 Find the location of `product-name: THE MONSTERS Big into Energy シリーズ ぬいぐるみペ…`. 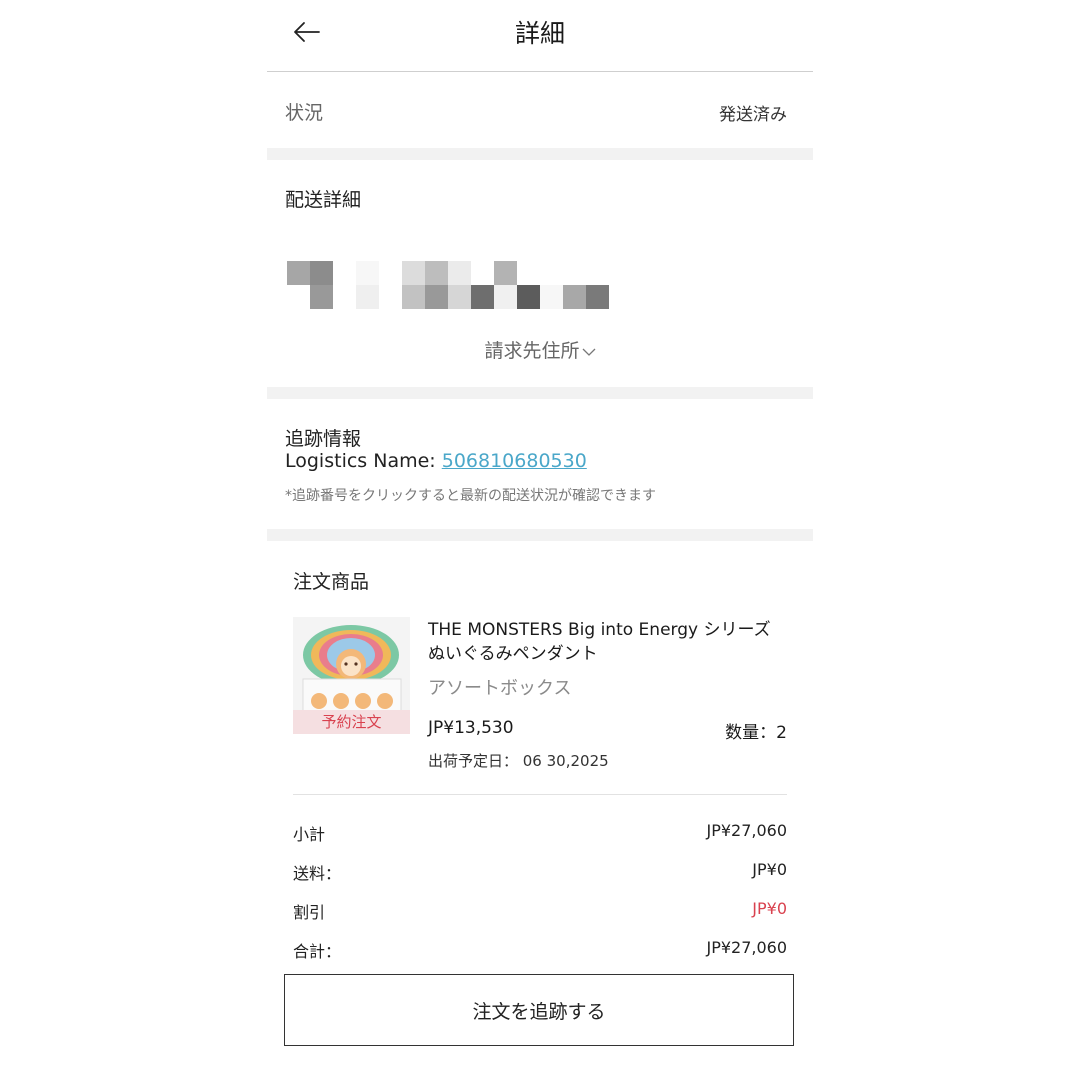

product-name: THE MONSTERS Big into Energy シリーズ ぬいぐるみペ… is located at coordinates (608, 642).